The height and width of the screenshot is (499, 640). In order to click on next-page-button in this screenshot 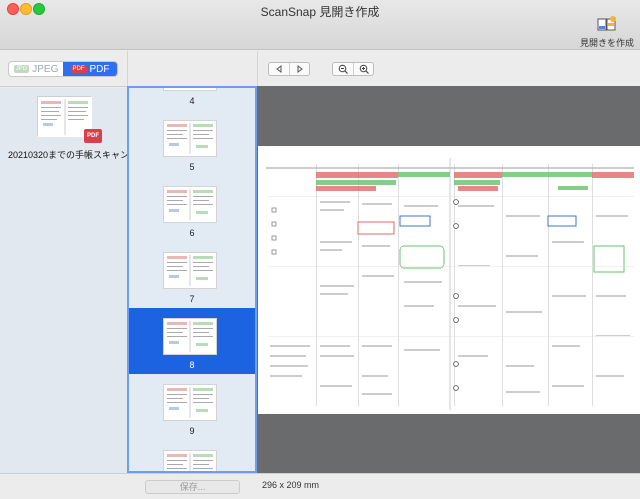, I will do `click(299, 69)`.